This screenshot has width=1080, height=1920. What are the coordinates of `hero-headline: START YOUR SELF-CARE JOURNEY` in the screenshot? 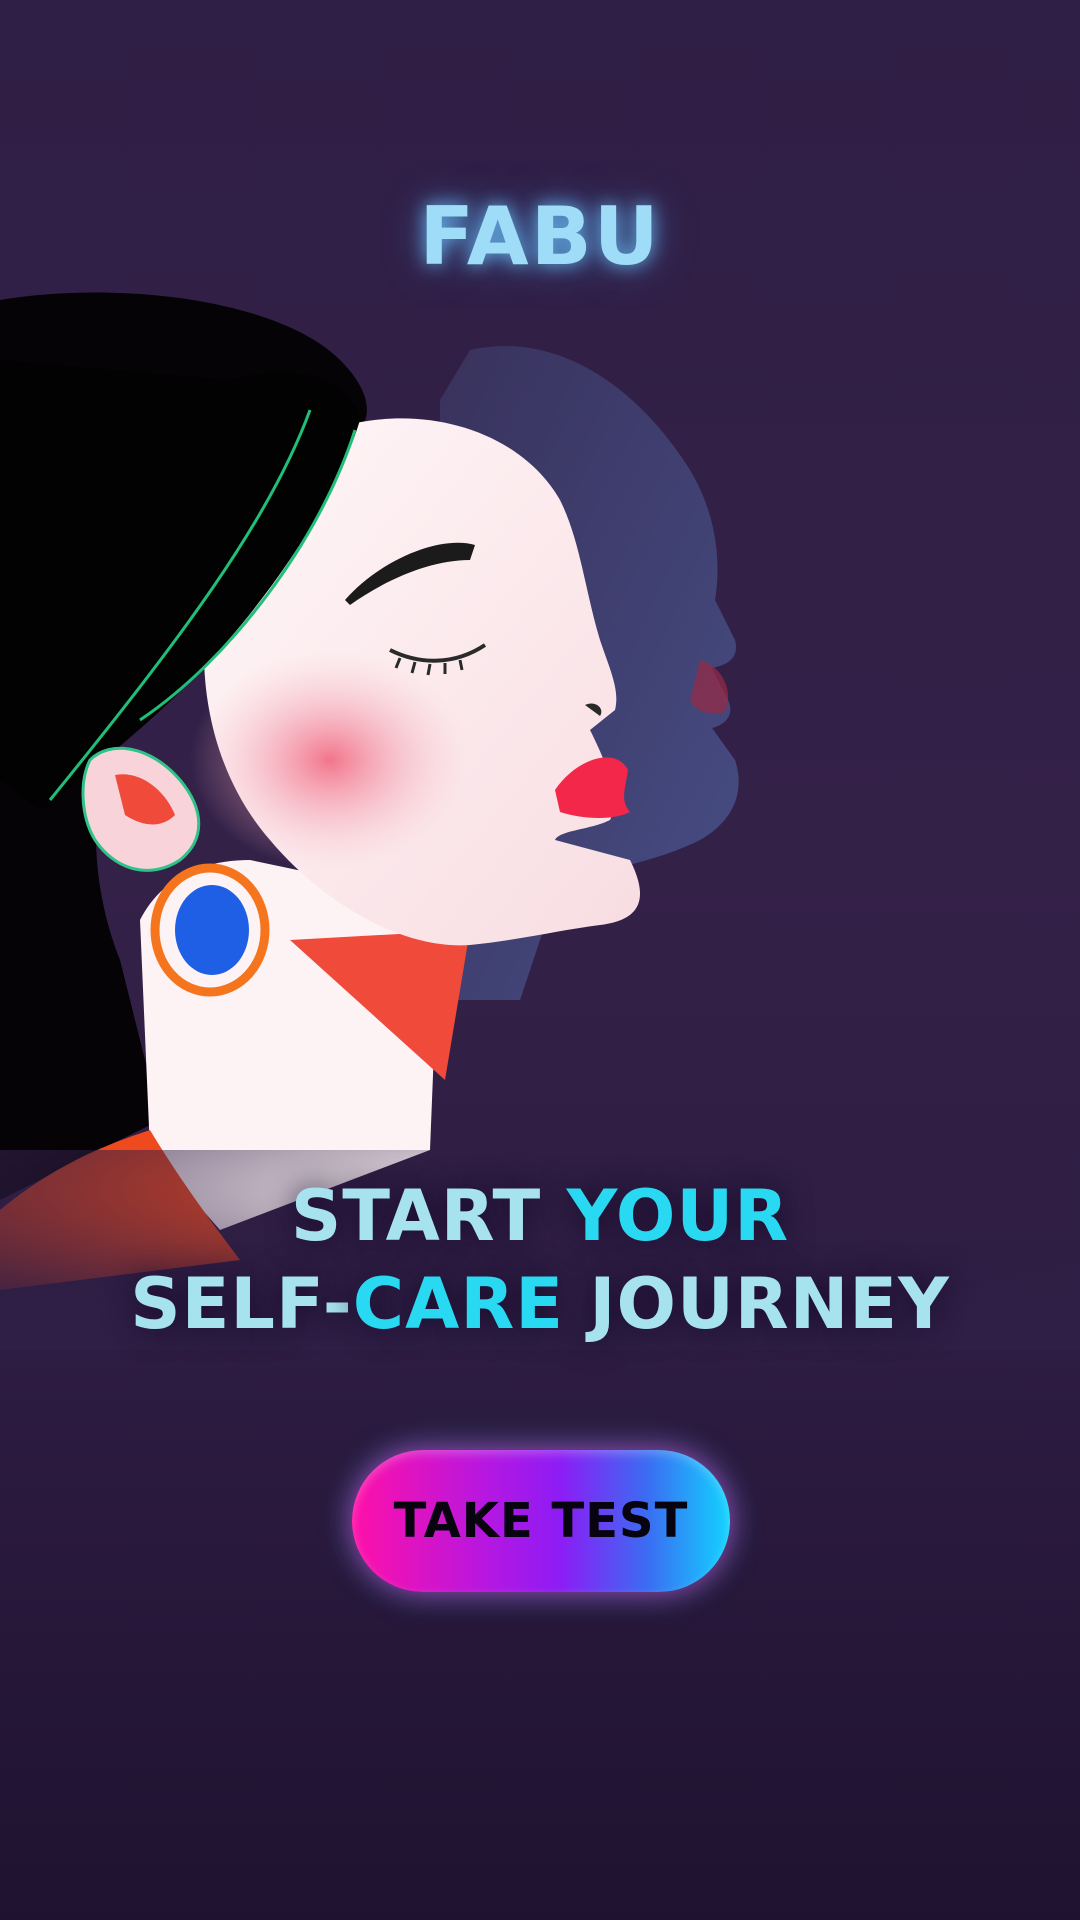 It's located at (540, 1260).